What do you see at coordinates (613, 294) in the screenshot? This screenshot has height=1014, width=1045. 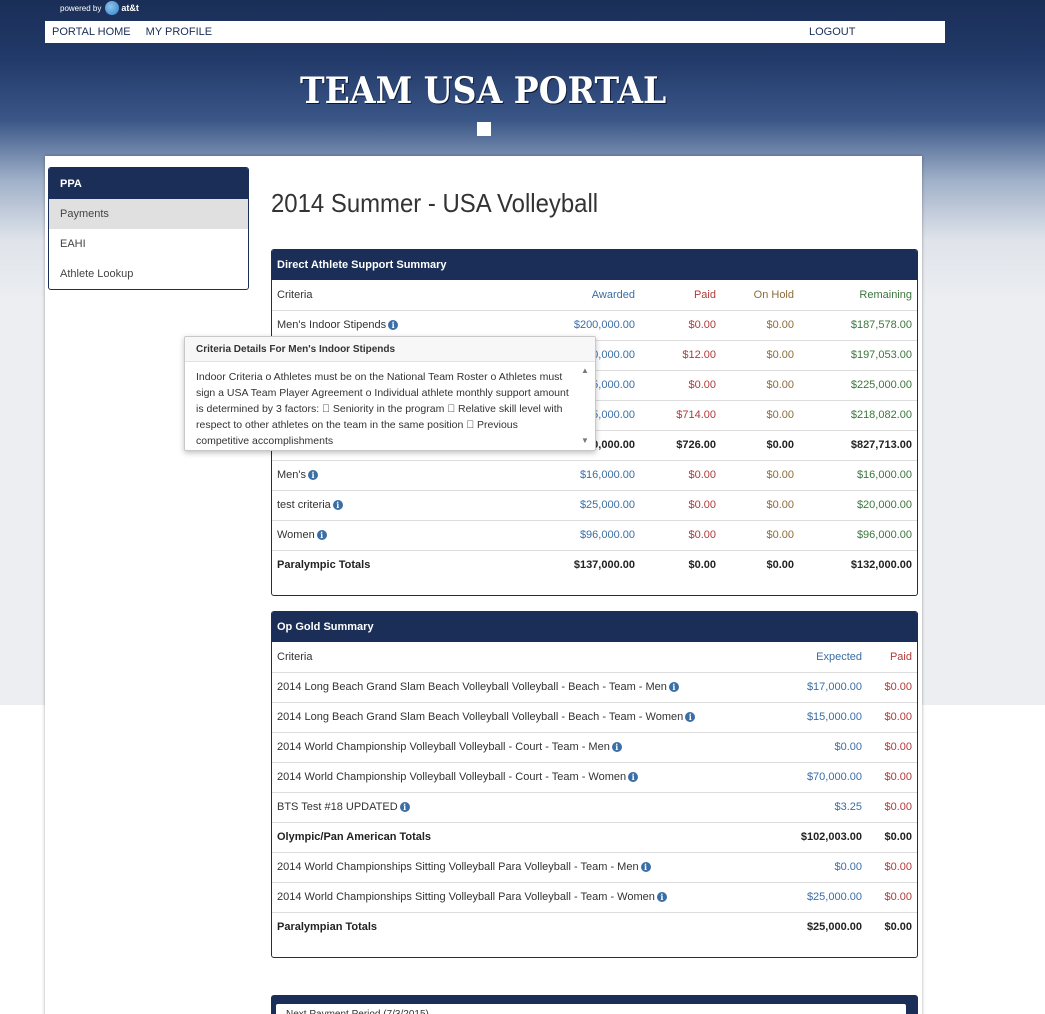 I see `col-header-awarded: Awarded` at bounding box center [613, 294].